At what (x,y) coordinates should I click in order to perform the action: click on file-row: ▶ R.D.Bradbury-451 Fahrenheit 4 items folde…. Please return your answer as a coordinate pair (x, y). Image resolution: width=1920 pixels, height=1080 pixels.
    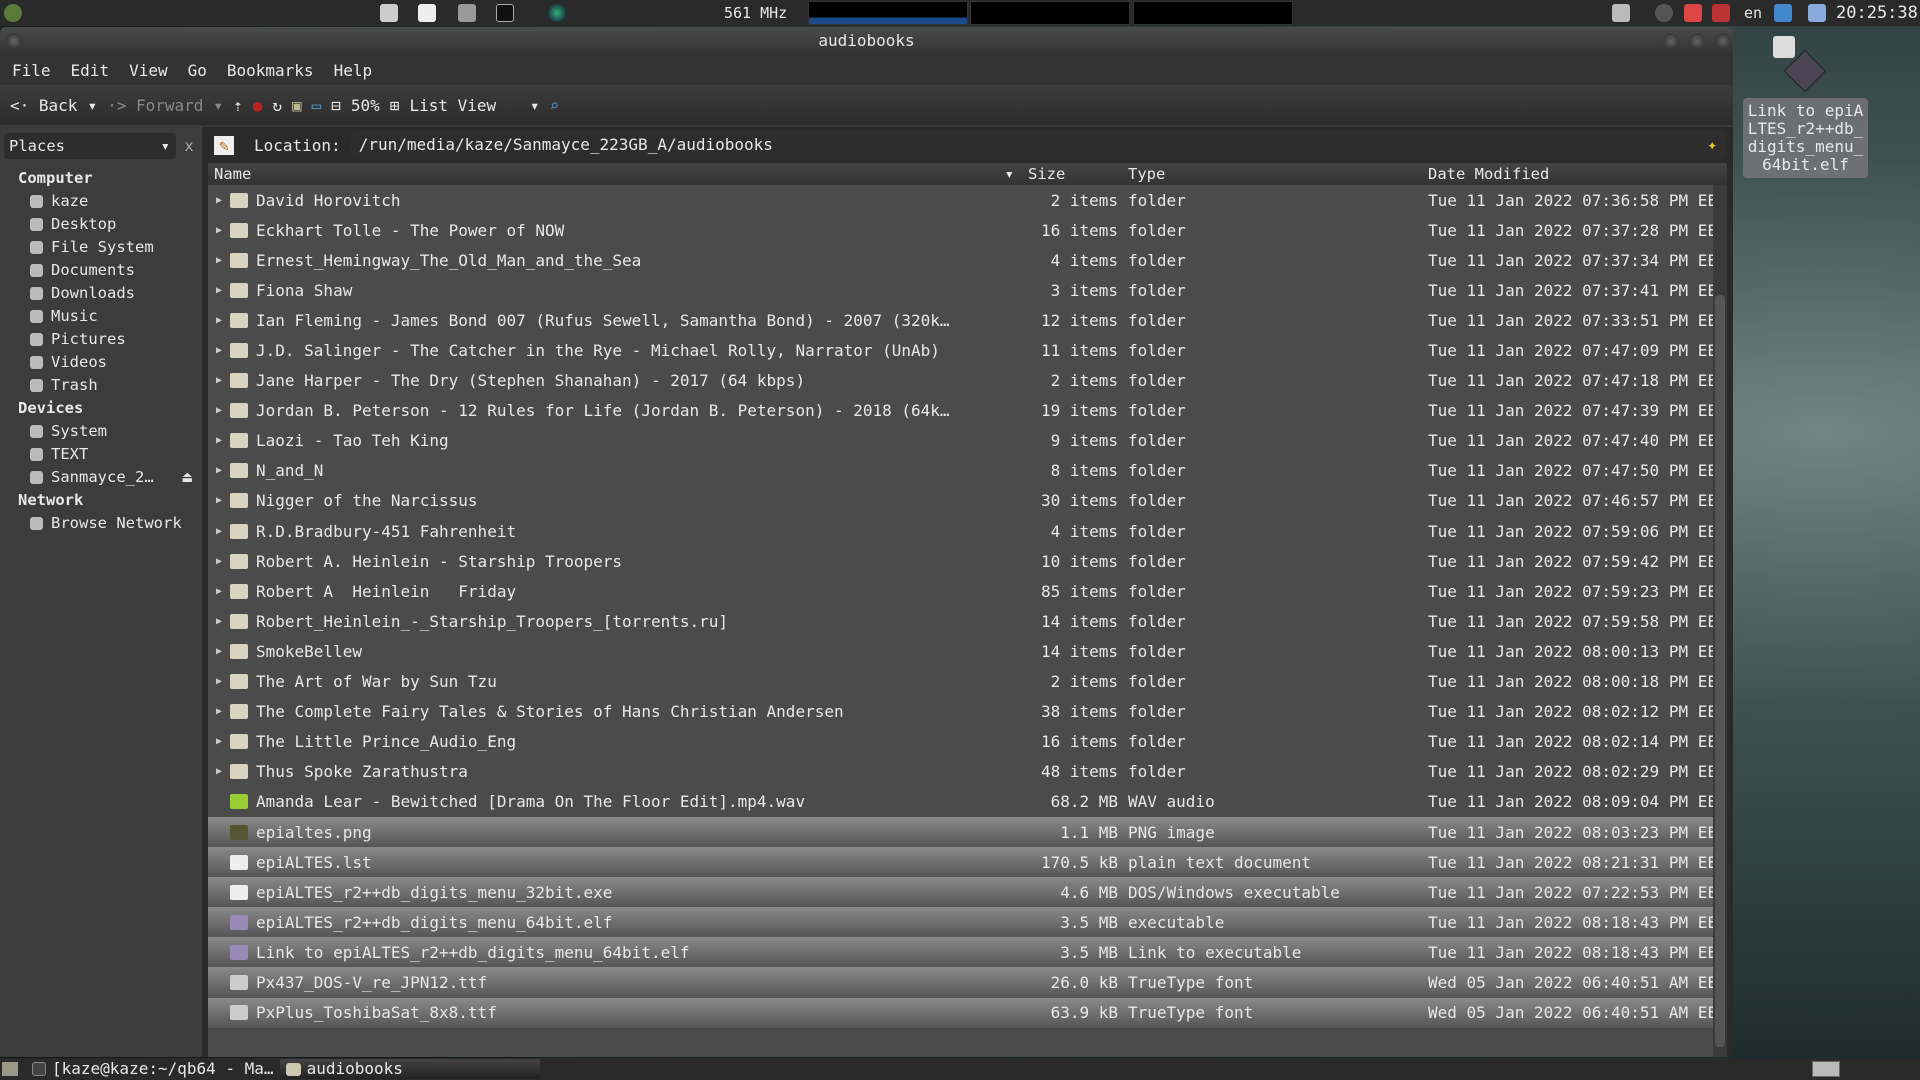
    Looking at the image, I should click on (967, 531).